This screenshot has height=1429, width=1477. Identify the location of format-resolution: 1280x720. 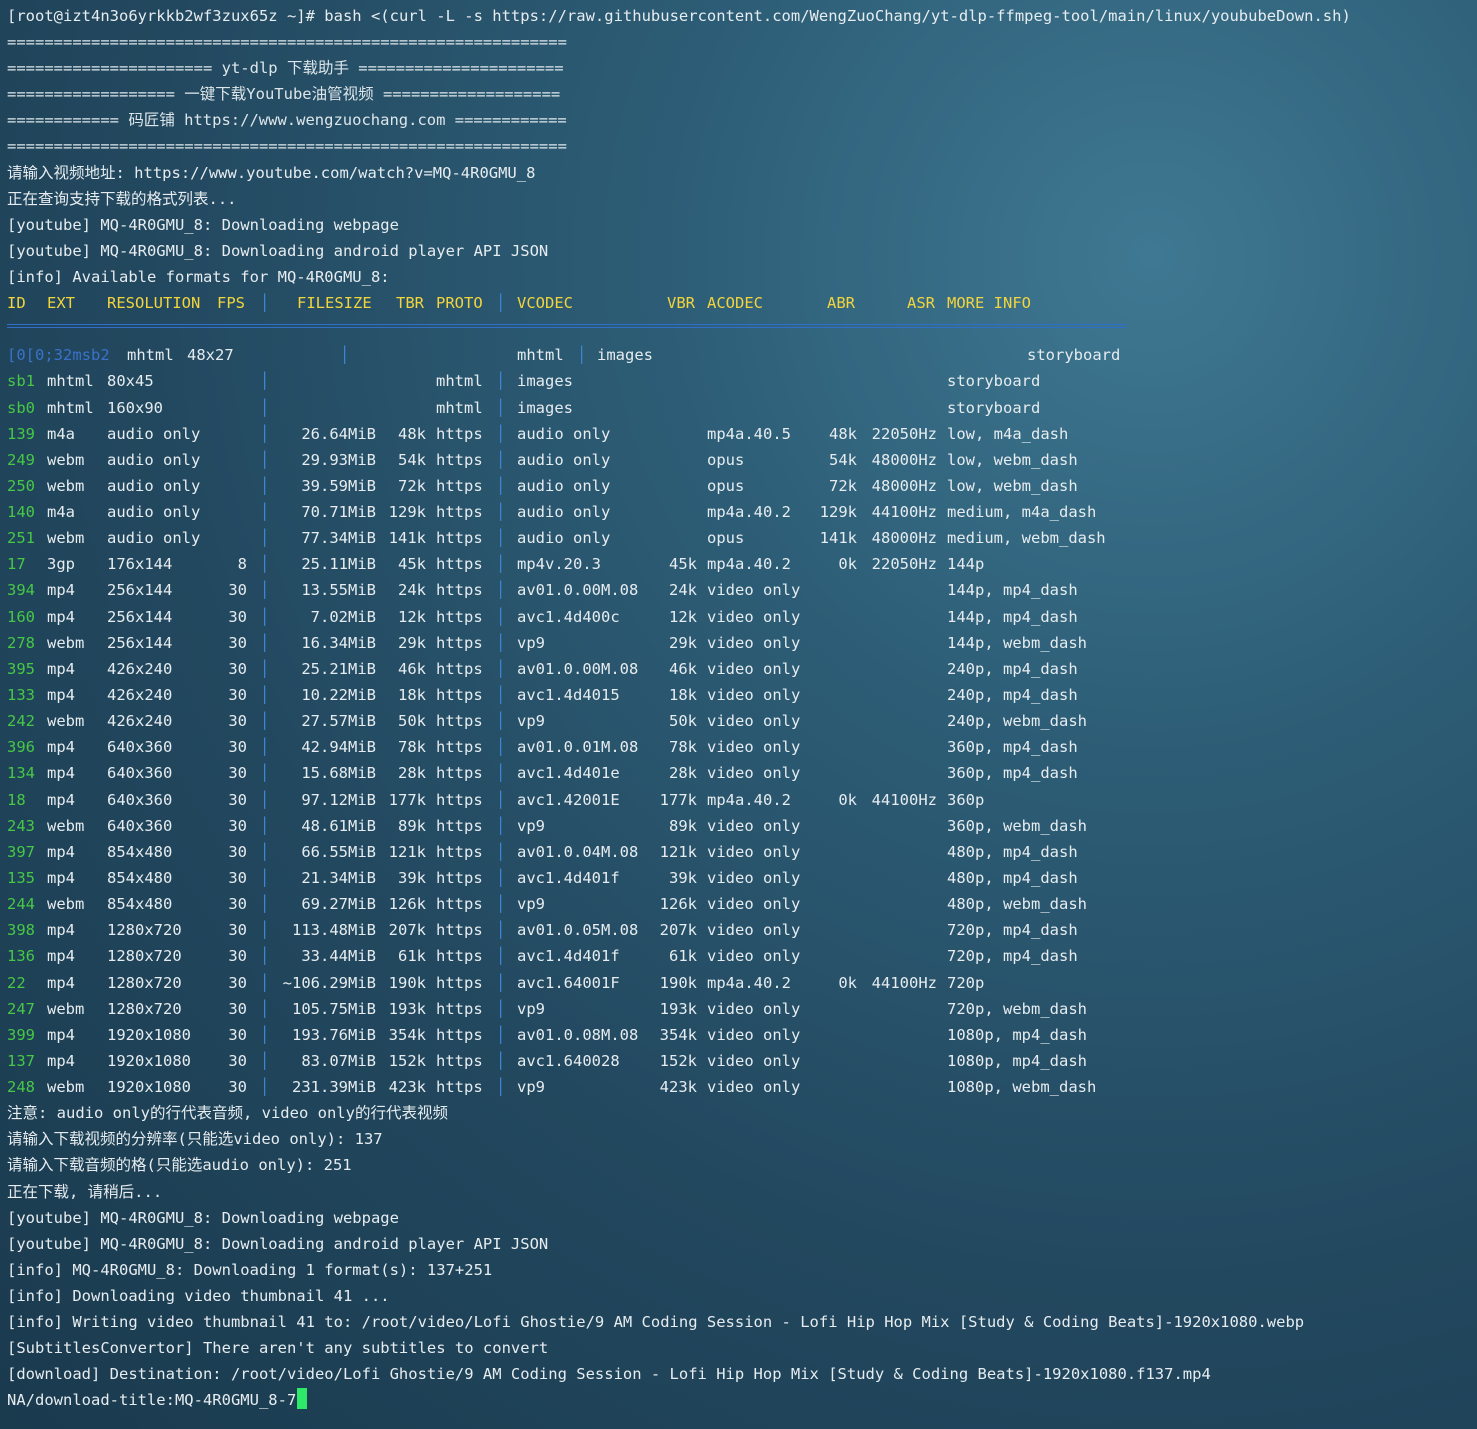
(144, 1008).